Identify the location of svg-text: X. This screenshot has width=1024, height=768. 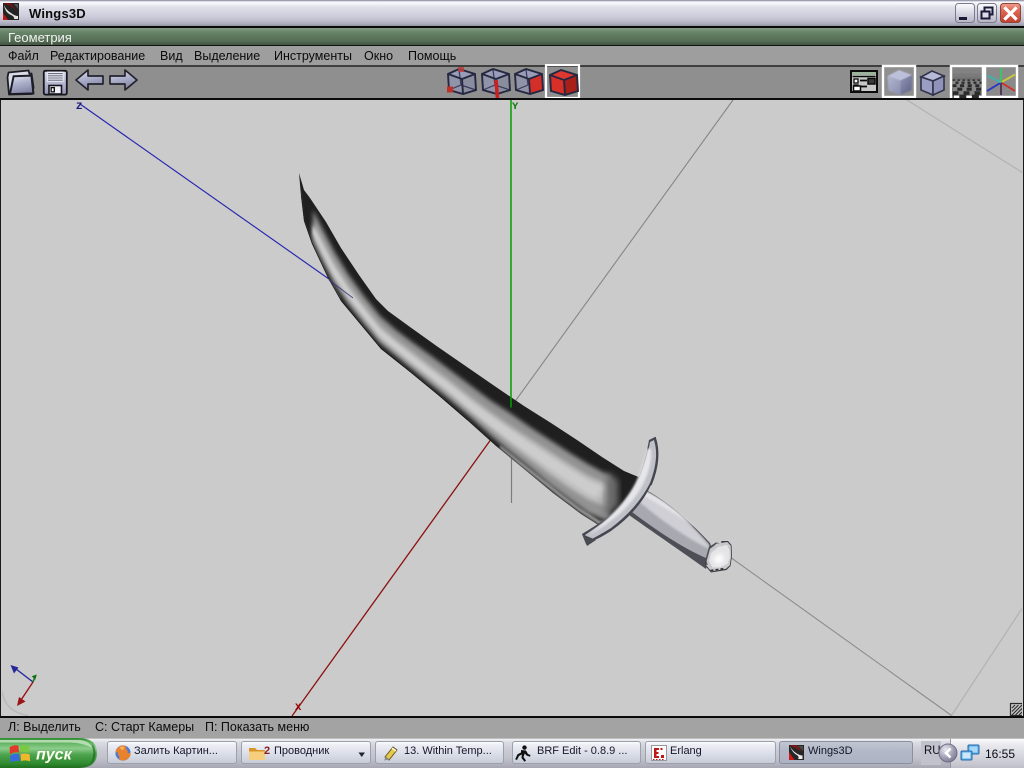
(298, 708).